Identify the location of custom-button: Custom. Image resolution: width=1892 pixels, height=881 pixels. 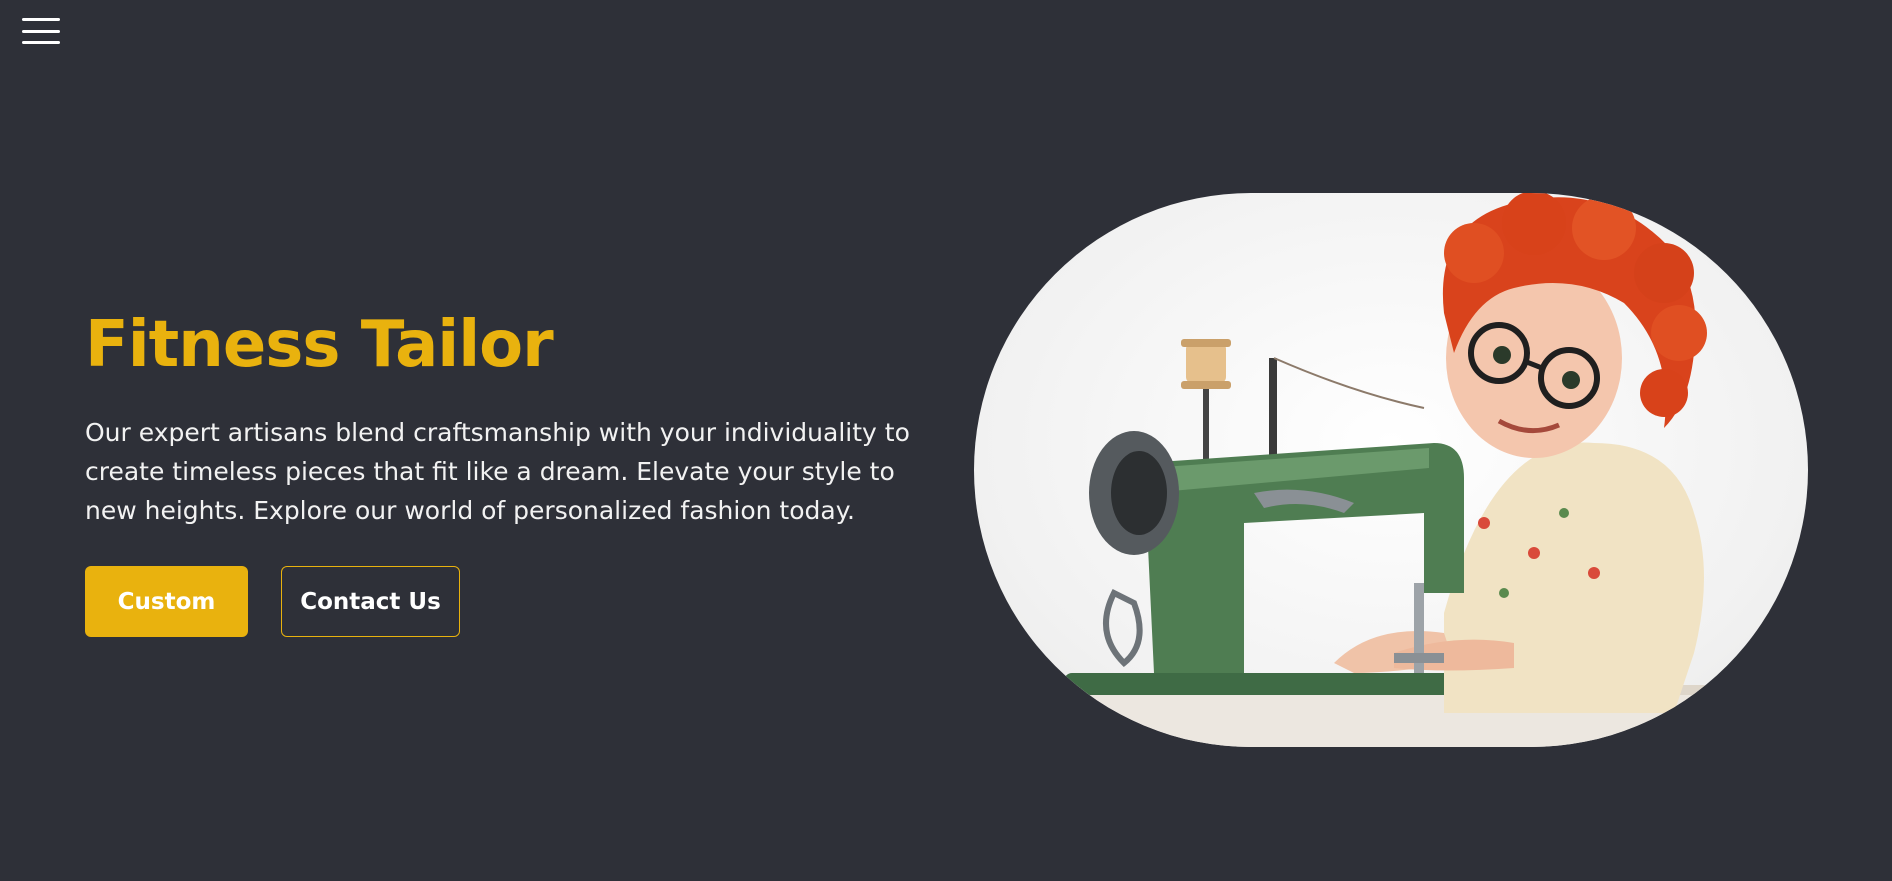
(166, 601).